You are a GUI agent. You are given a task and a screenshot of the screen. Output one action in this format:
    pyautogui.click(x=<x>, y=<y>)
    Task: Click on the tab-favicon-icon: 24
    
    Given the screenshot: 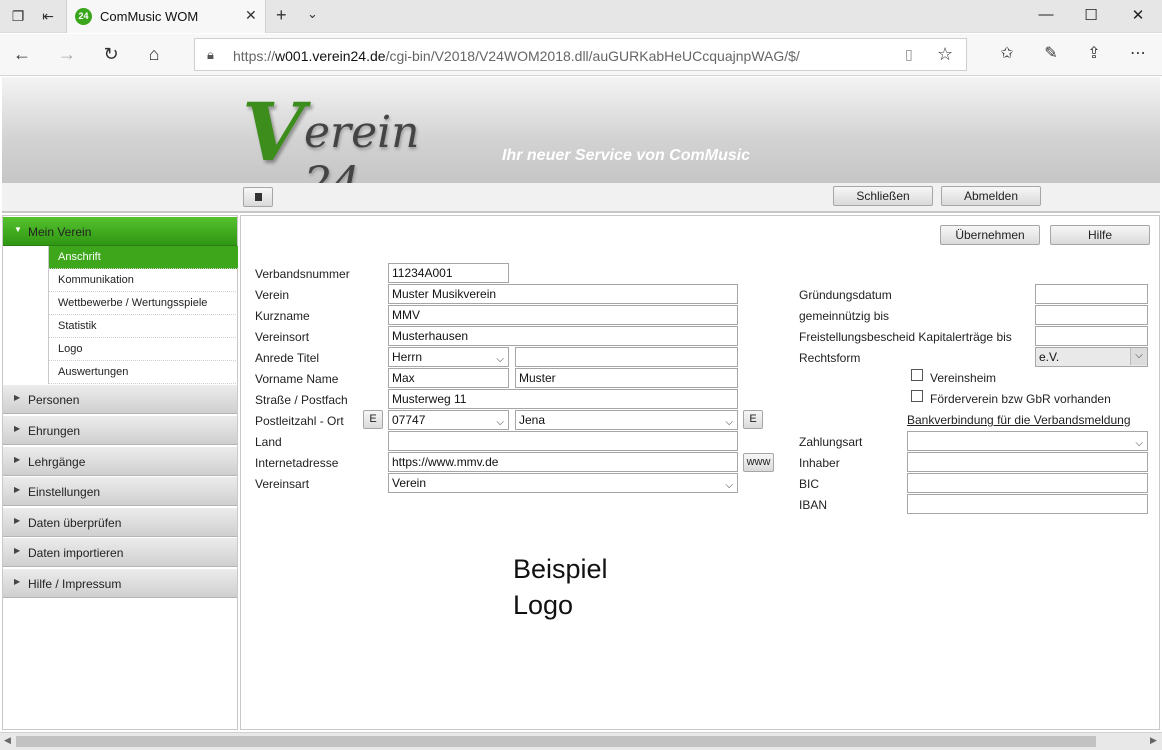 What is the action you would take?
    pyautogui.click(x=83, y=16)
    